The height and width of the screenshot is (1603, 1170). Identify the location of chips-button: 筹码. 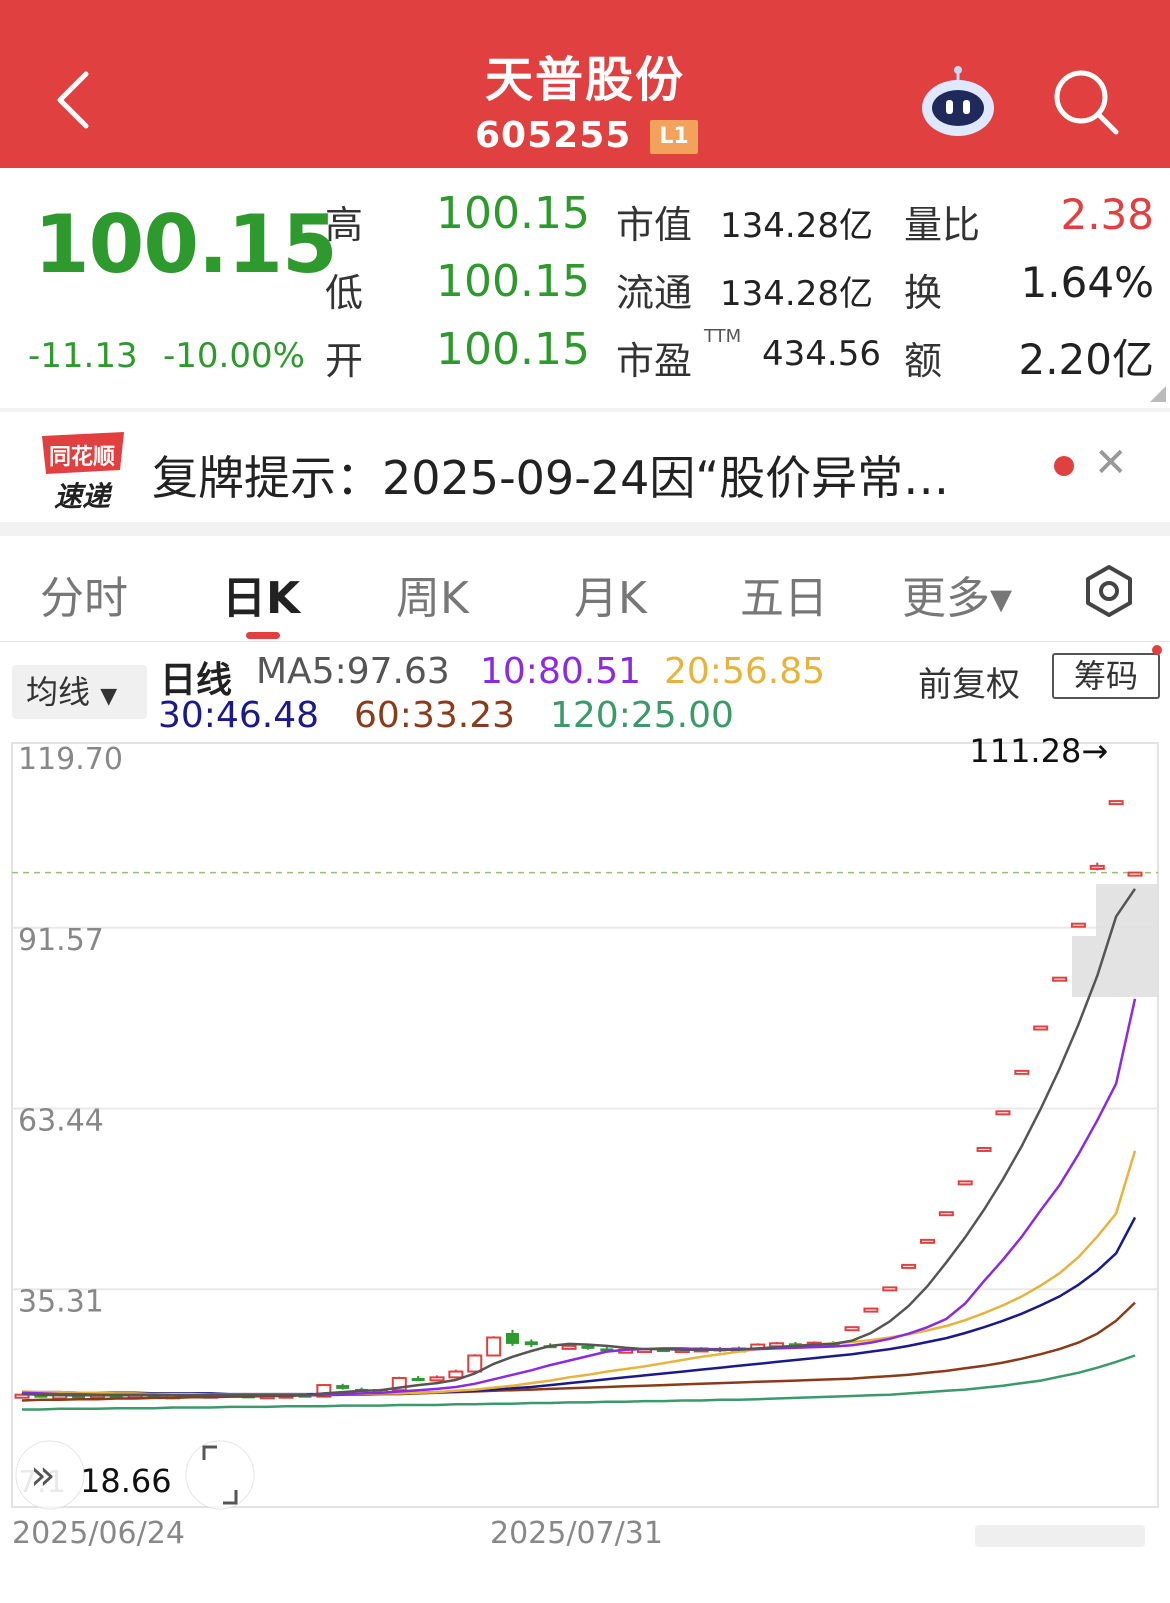
(1106, 676).